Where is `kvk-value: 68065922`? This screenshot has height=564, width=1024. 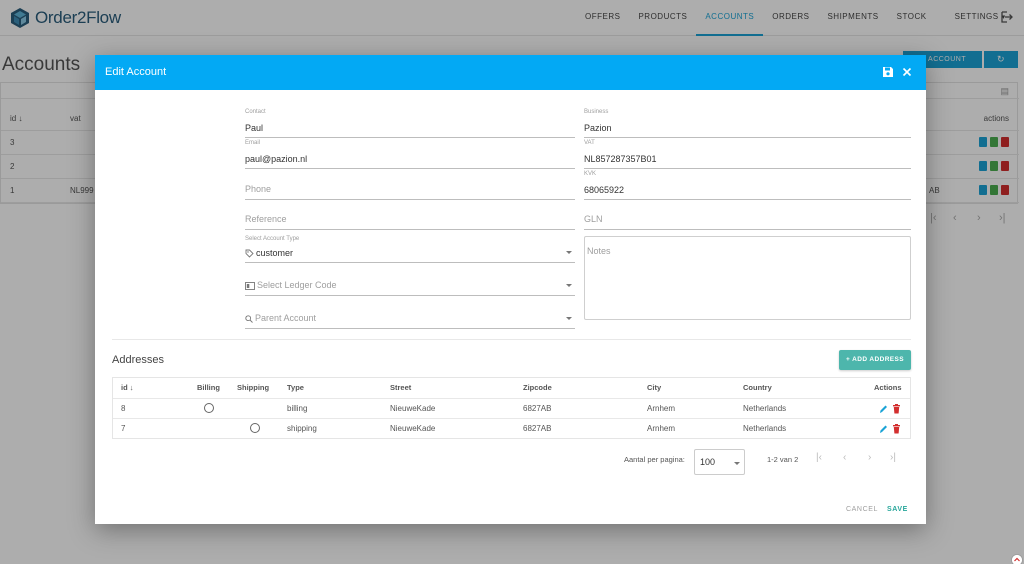
kvk-value: 68065922 is located at coordinates (604, 190).